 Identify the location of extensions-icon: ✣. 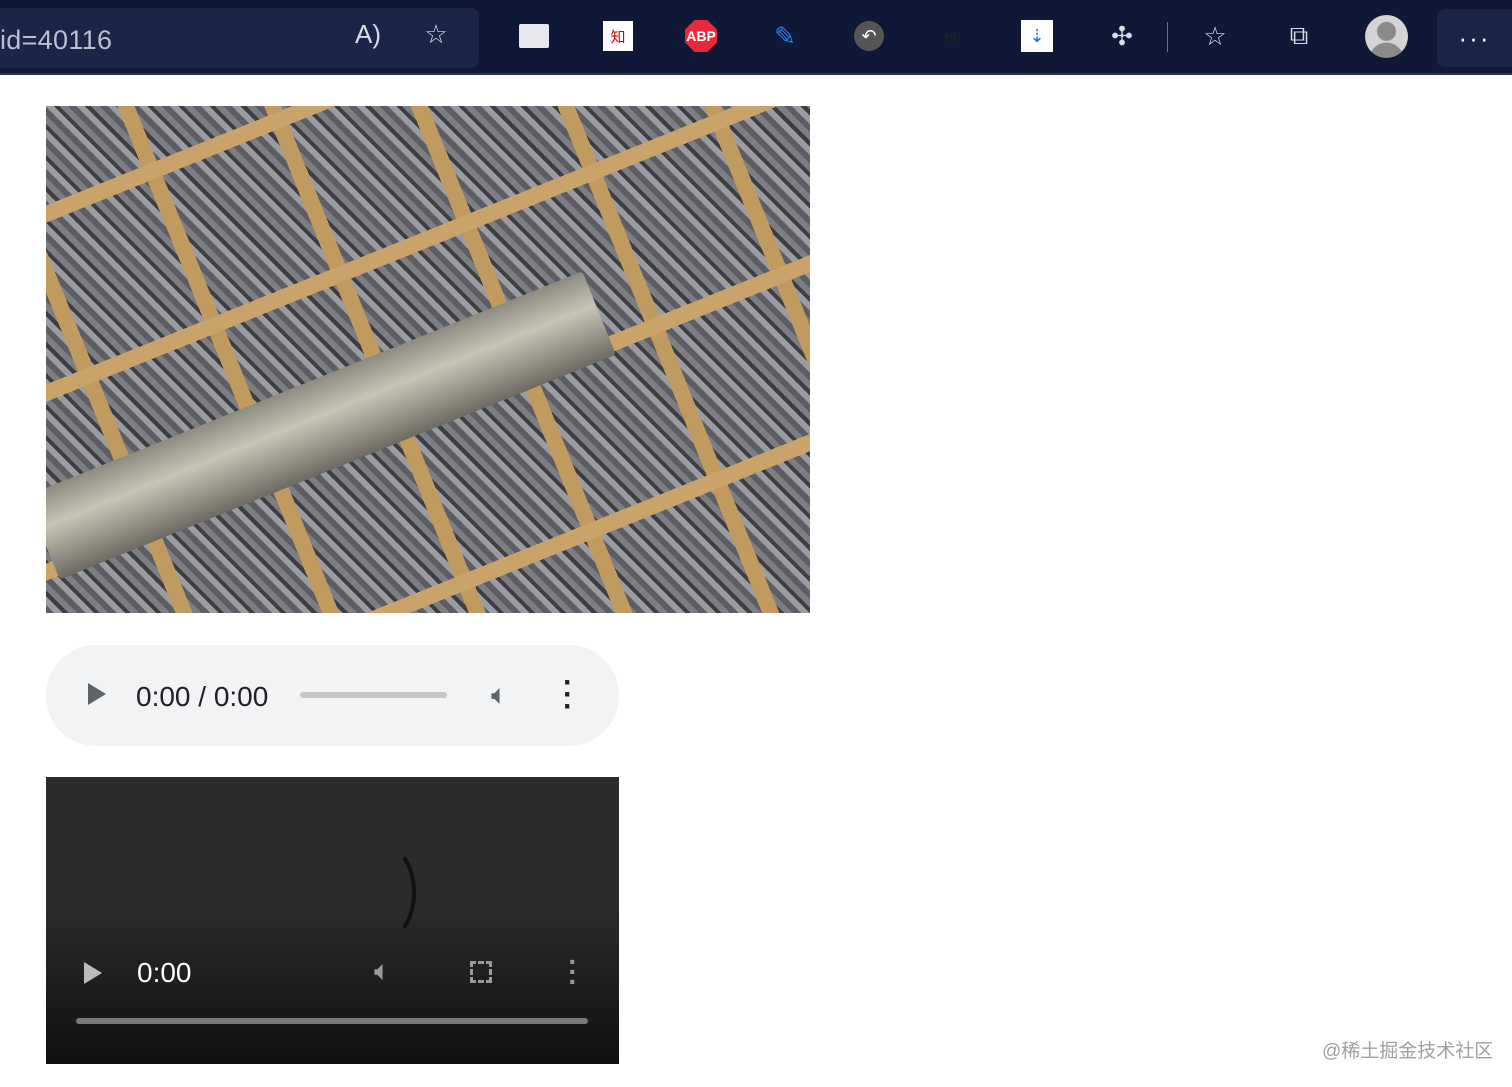
(1122, 36).